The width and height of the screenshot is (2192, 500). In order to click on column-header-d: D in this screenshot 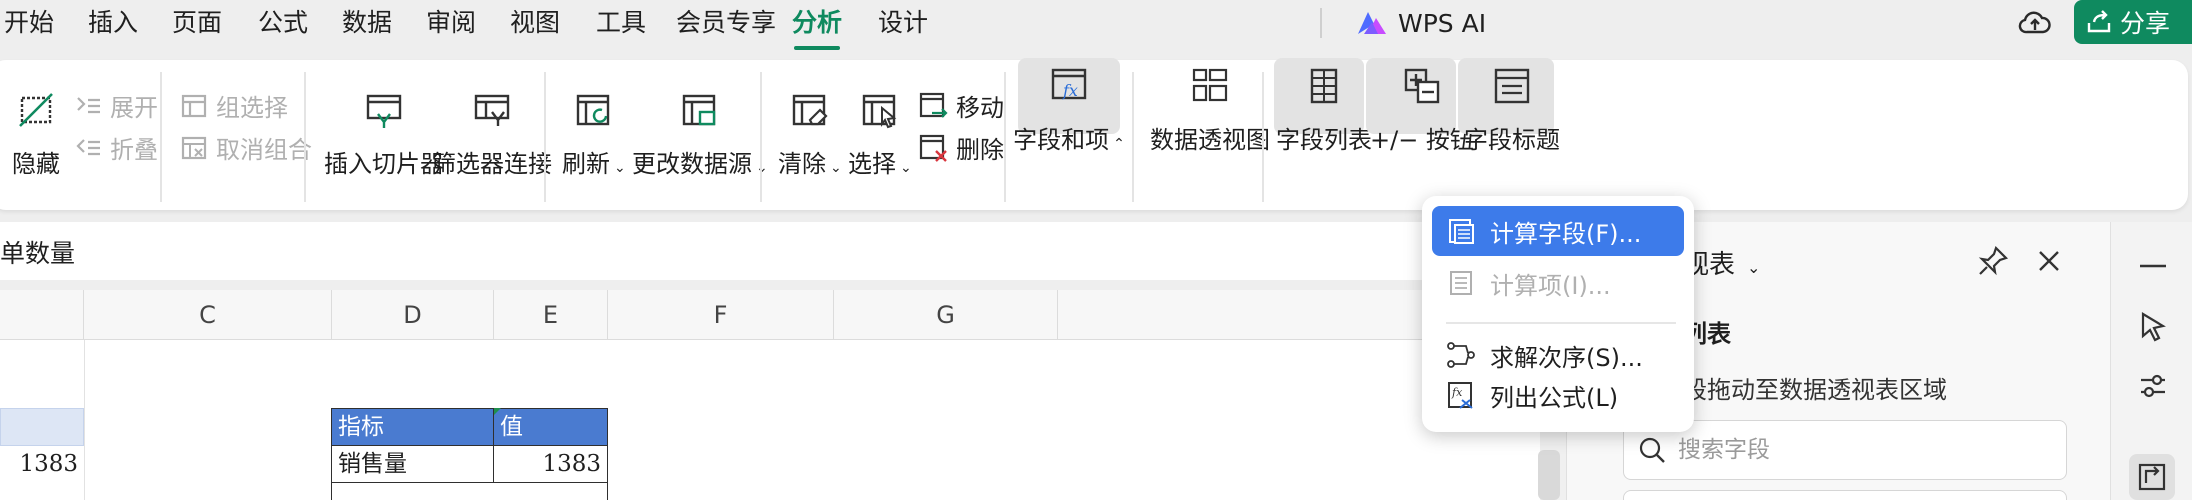, I will do `click(413, 315)`.